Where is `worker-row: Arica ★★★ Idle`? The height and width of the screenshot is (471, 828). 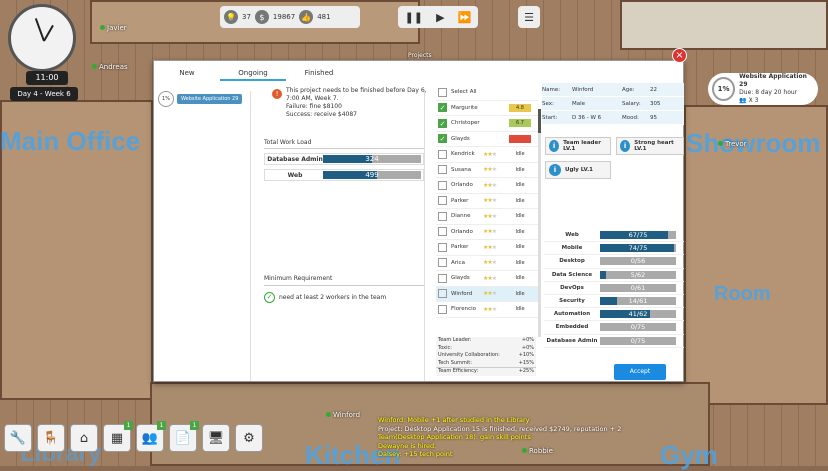 worker-row: Arica ★★★ Idle is located at coordinates (487, 263).